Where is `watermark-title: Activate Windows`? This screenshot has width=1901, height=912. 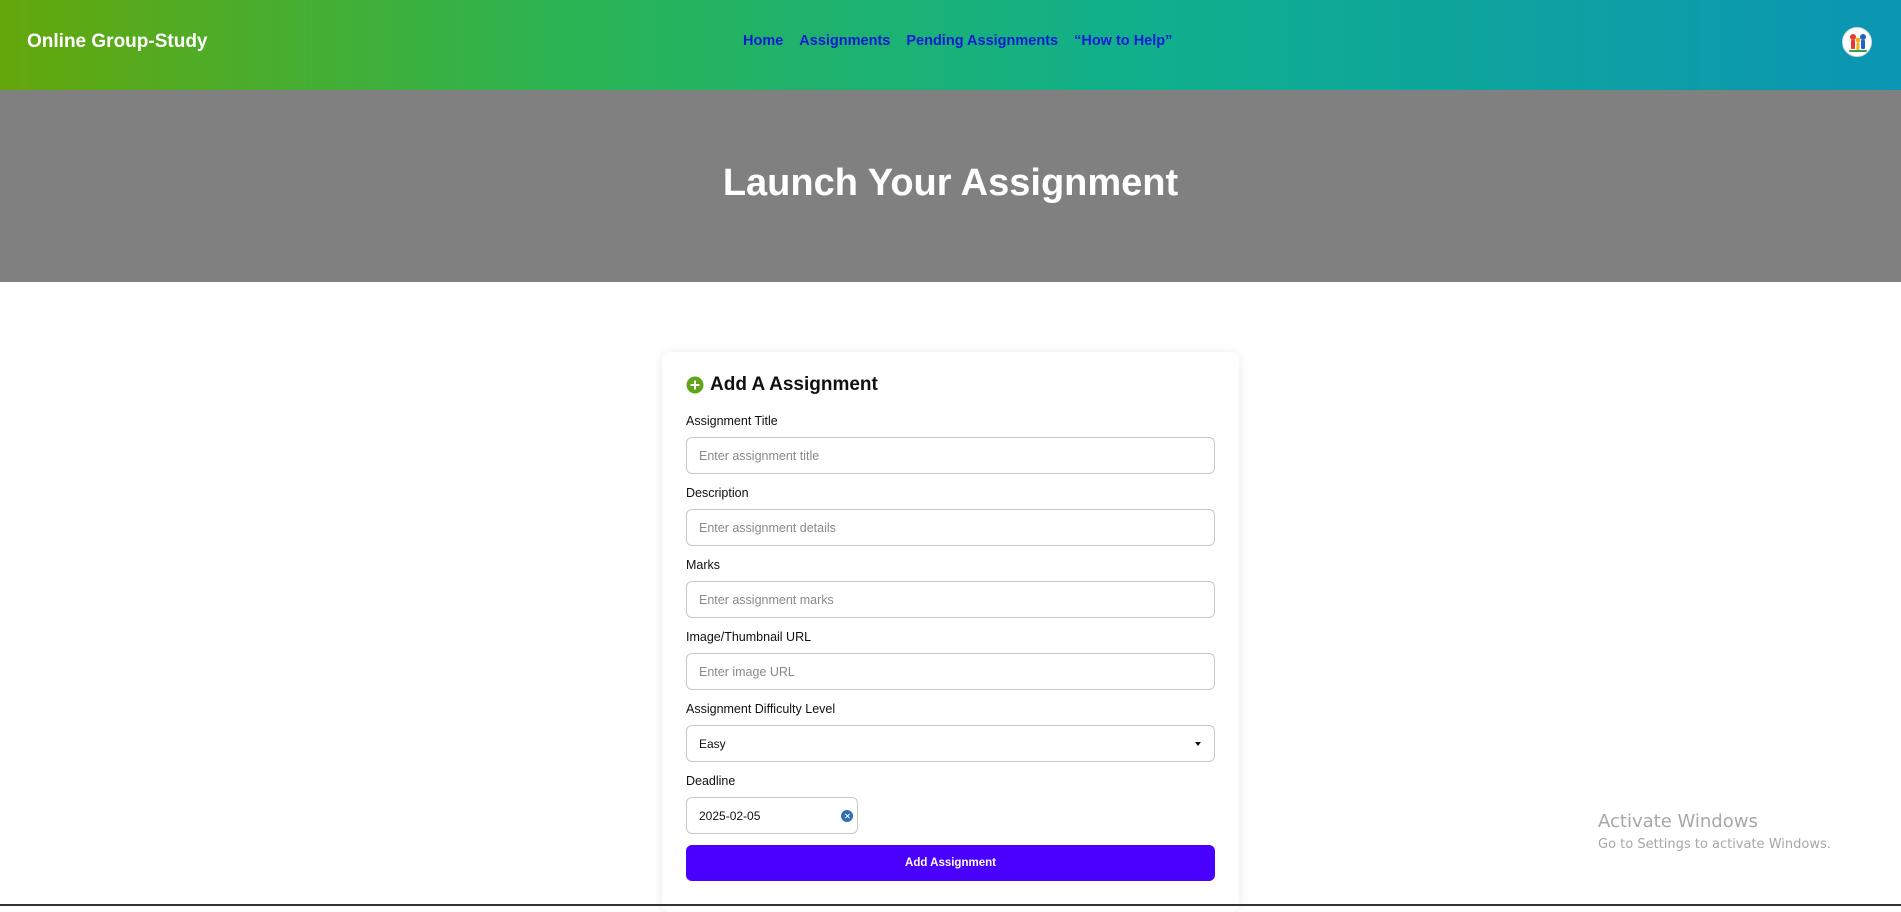 watermark-title: Activate Windows is located at coordinates (1678, 821).